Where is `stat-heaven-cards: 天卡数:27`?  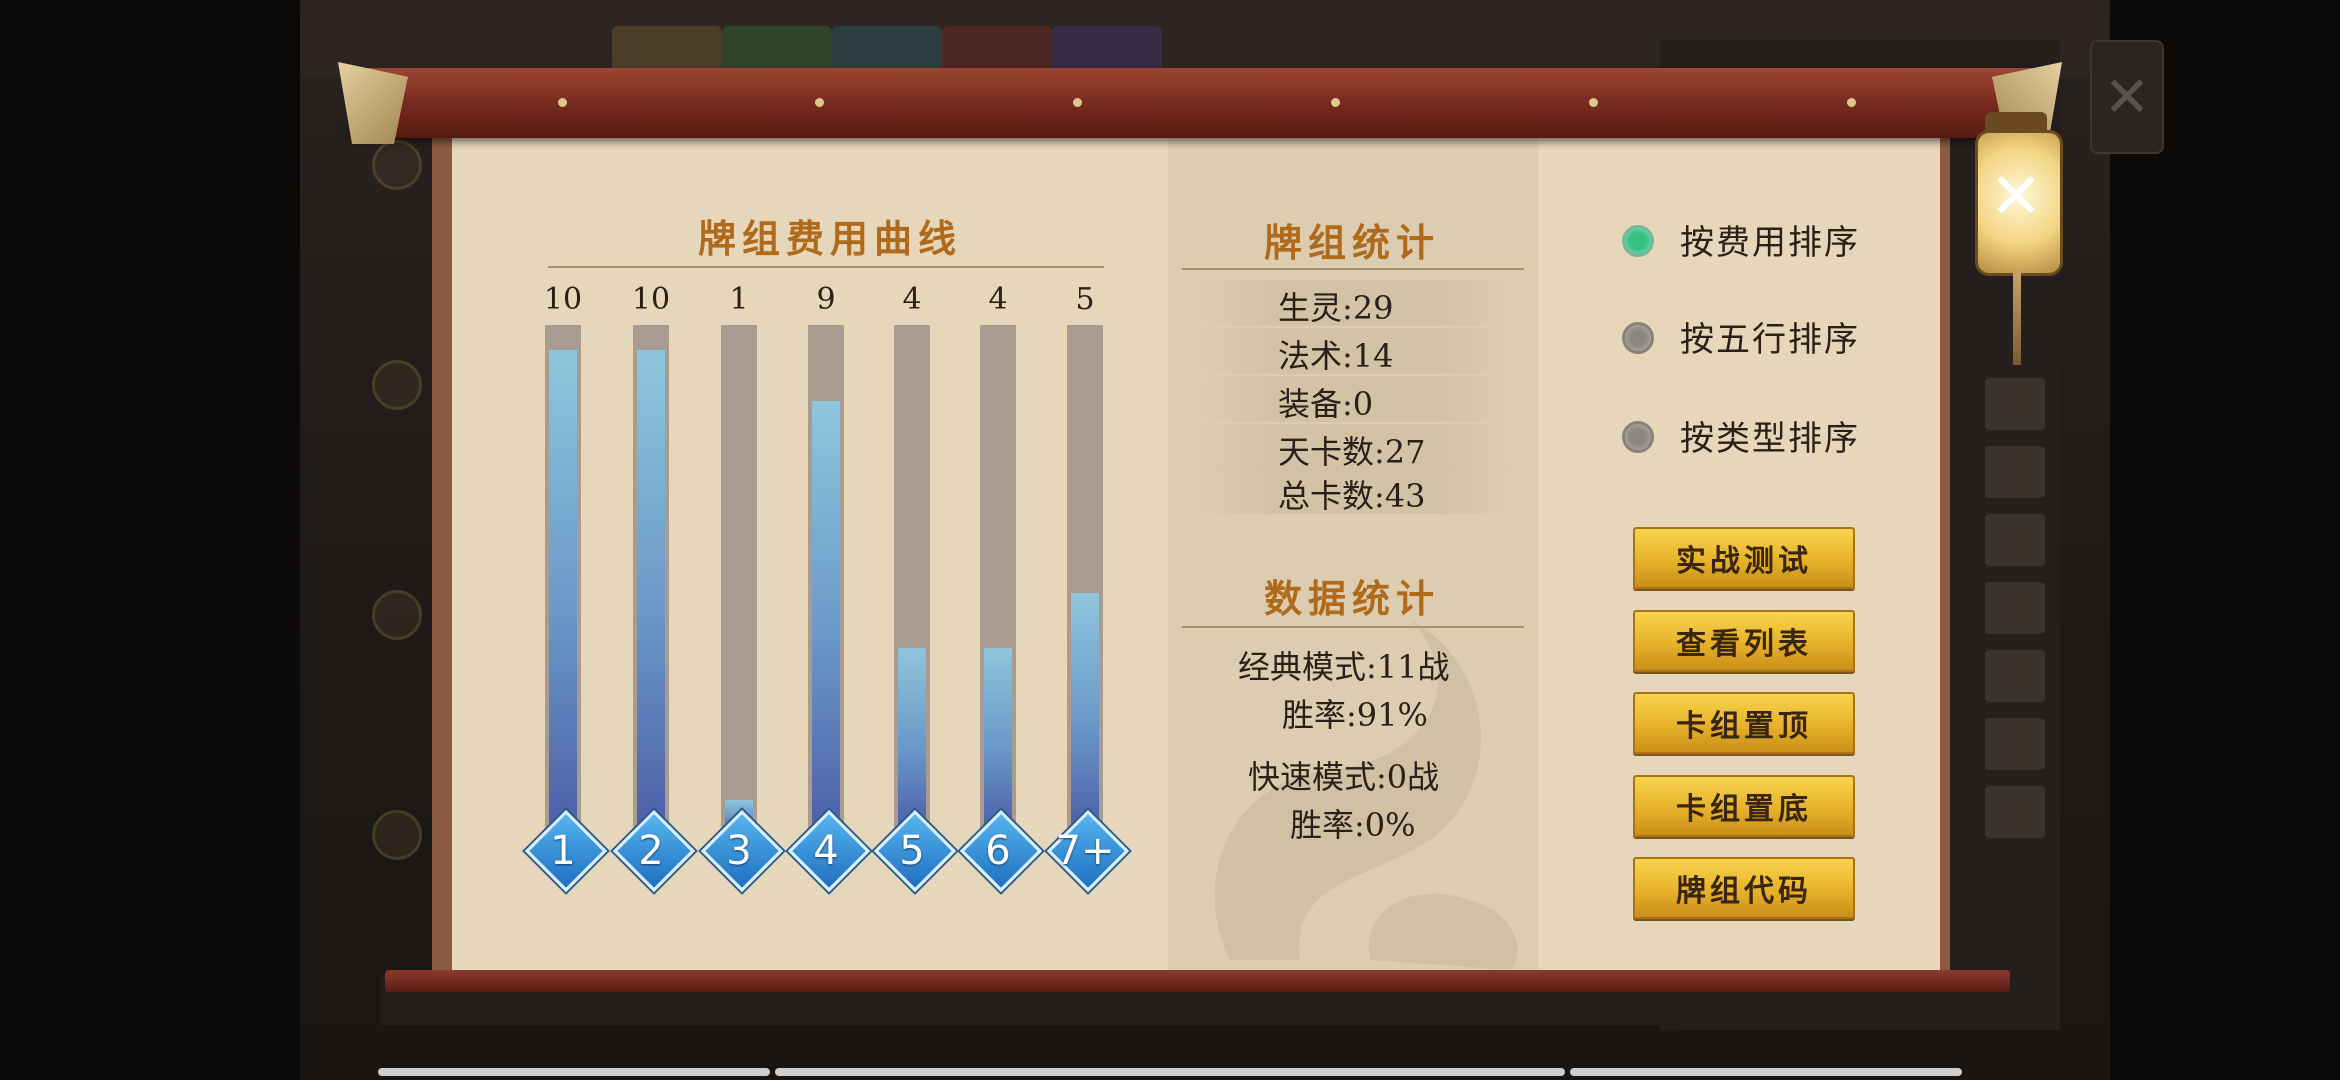 stat-heaven-cards: 天卡数:27 is located at coordinates (1352, 452).